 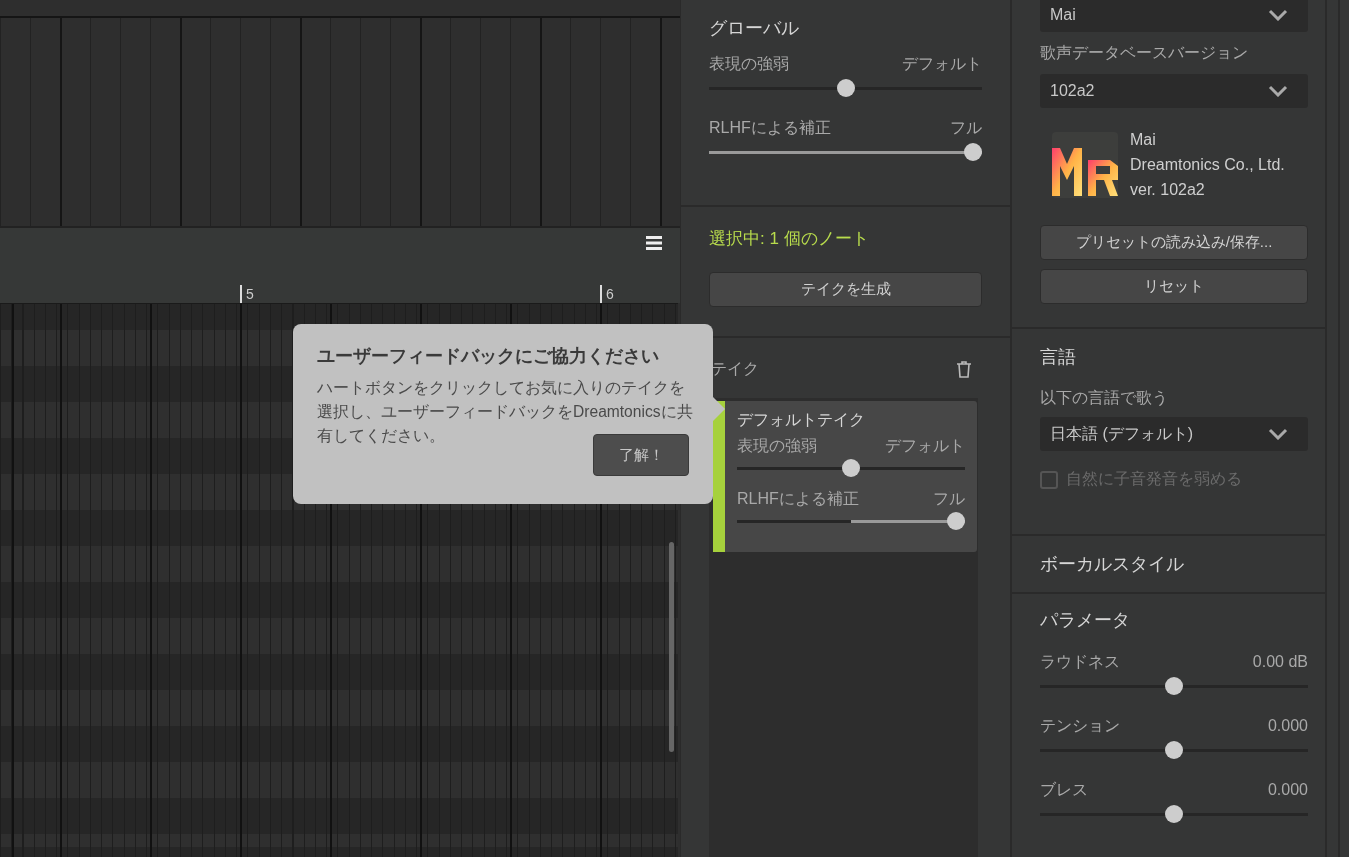 What do you see at coordinates (789, 239) in the screenshot?
I see `selection-status: 選択中: 1 個のノート` at bounding box center [789, 239].